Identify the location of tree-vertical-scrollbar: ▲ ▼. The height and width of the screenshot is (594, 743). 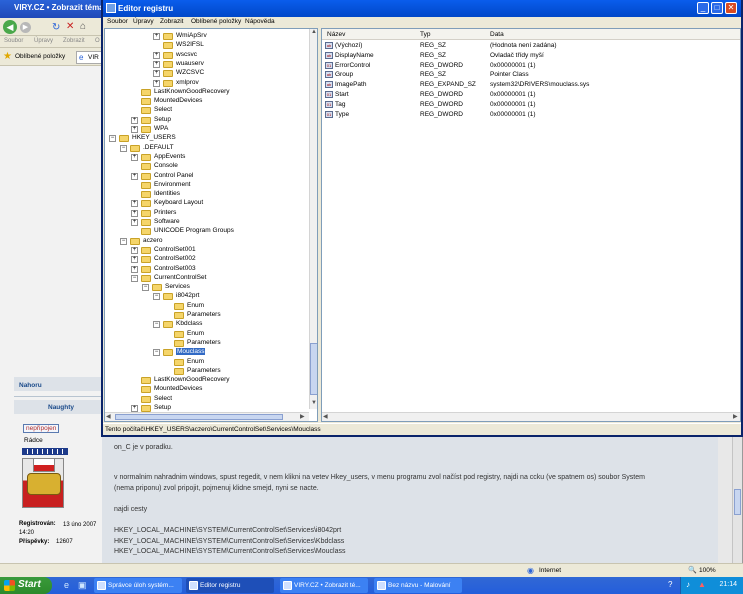
(313, 219).